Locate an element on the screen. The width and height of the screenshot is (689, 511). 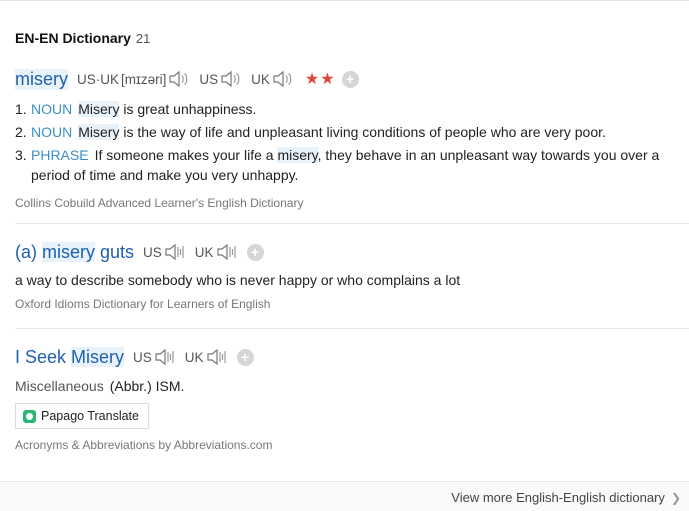
part-of-speech: PHRASE is located at coordinates (60, 155).